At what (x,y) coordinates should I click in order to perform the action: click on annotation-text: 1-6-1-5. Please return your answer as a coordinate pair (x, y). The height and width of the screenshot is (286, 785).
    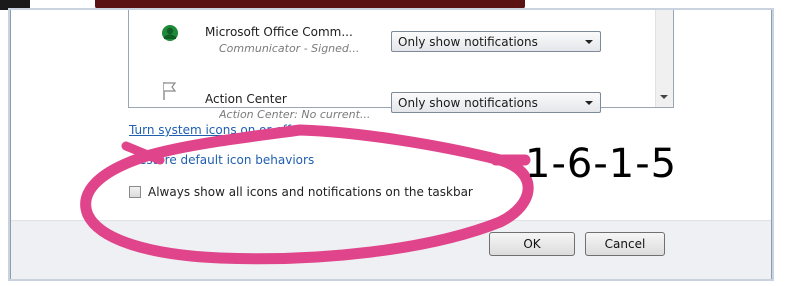
    Looking at the image, I should click on (601, 164).